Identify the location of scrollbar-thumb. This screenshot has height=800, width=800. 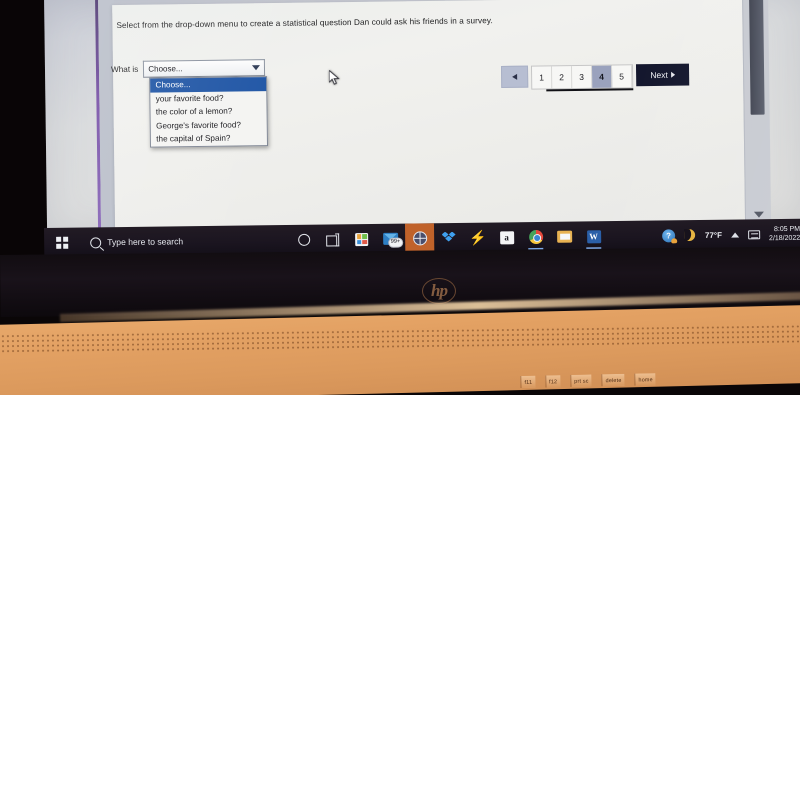
(756, 57).